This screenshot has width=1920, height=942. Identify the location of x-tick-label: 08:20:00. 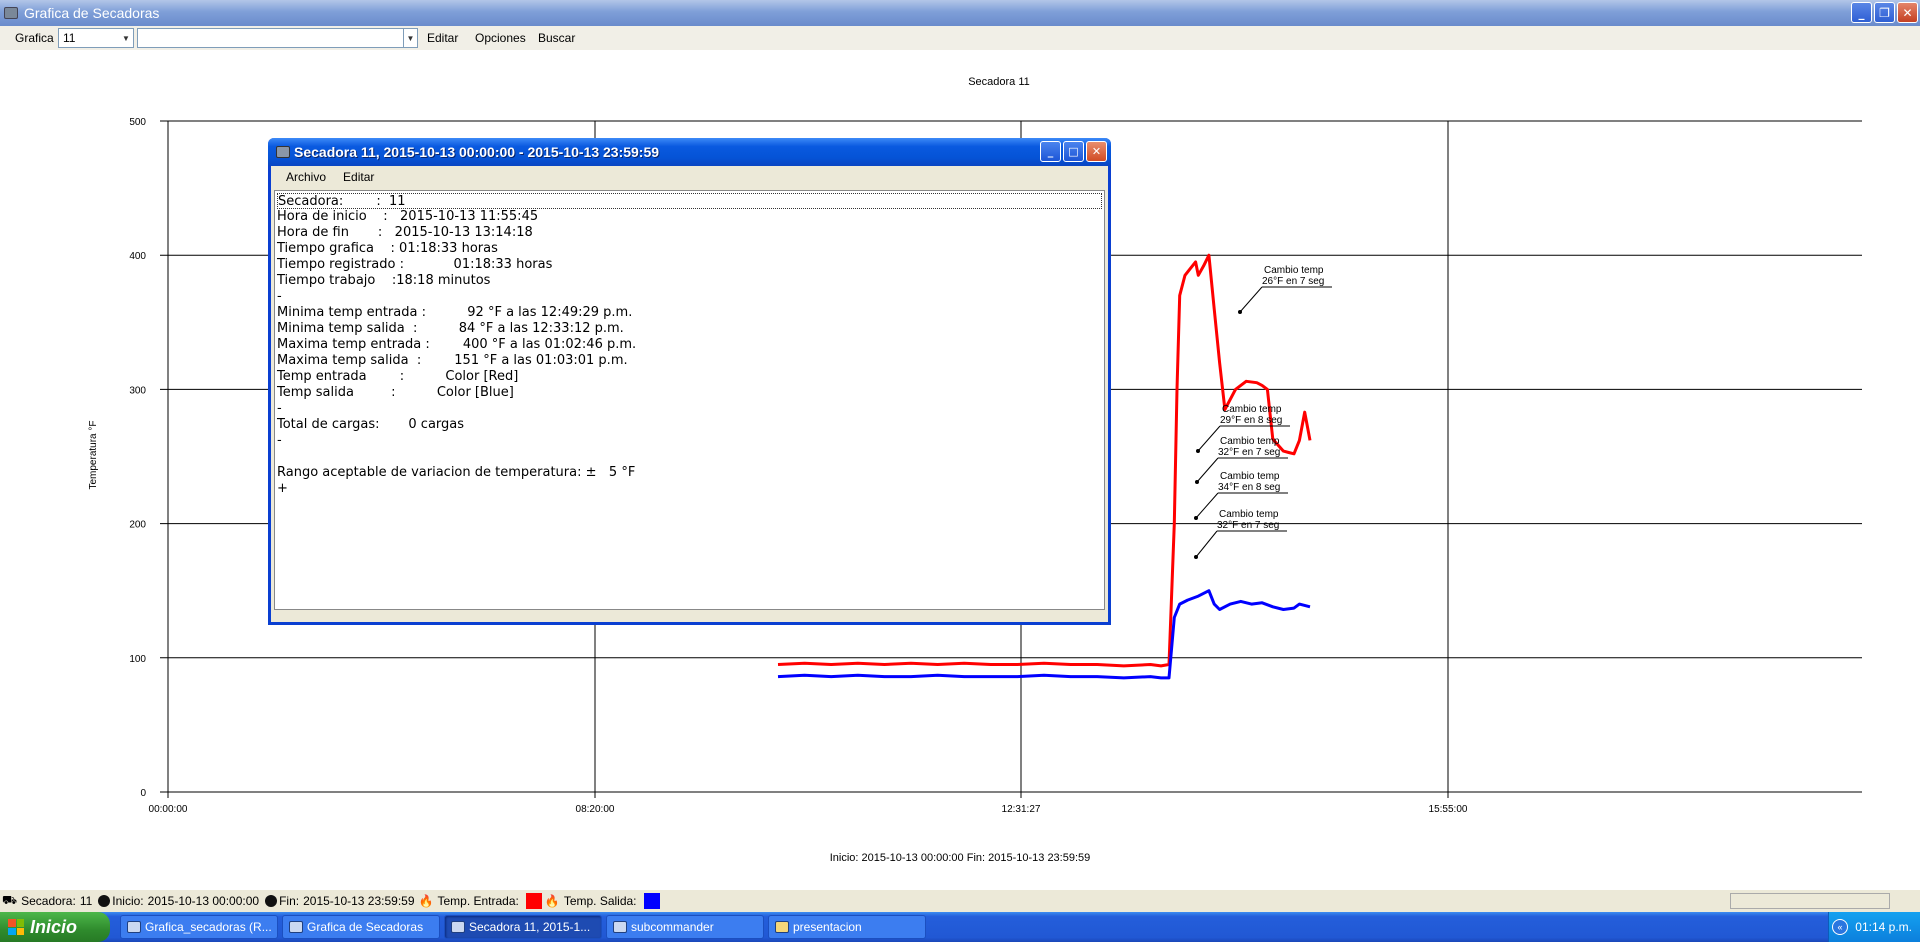
(595, 809).